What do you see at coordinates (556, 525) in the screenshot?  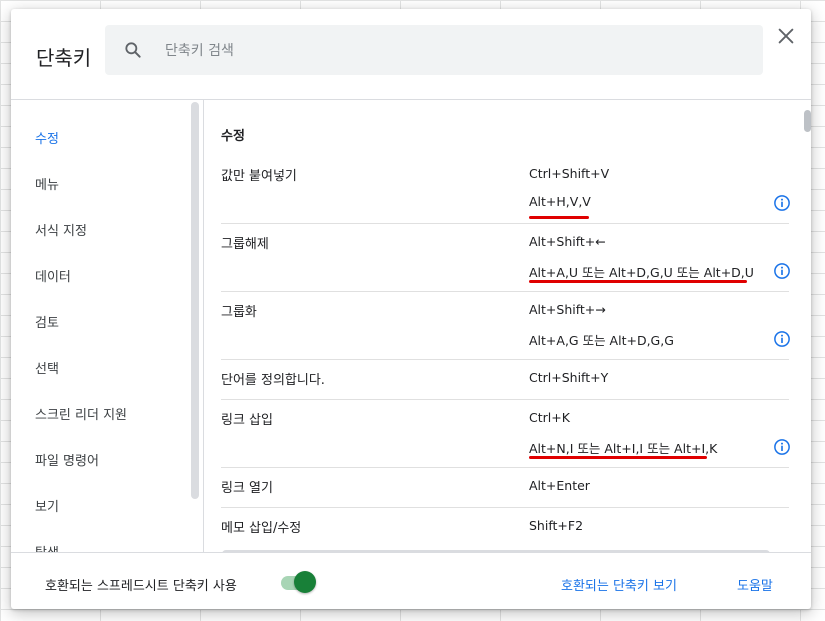 I see `shortcut-key: Shift+F2` at bounding box center [556, 525].